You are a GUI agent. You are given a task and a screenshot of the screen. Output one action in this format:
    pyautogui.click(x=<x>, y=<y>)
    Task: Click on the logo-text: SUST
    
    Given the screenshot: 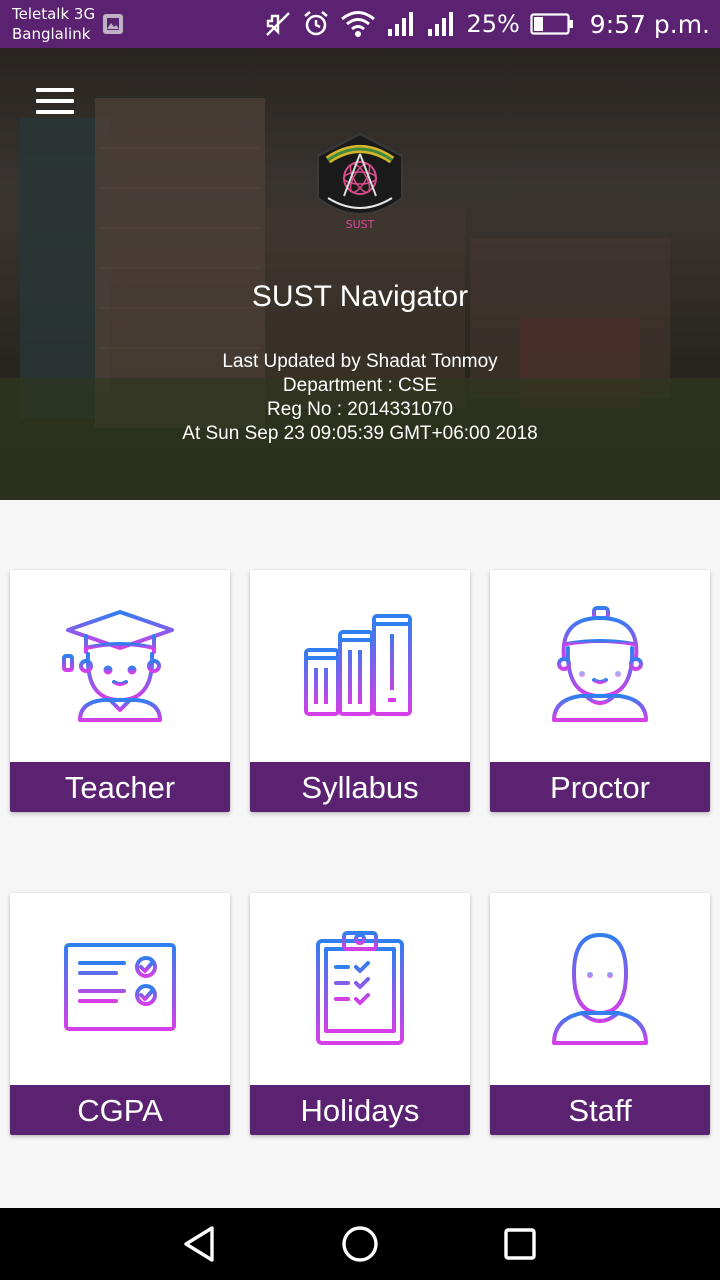 What is the action you would take?
    pyautogui.click(x=360, y=224)
    